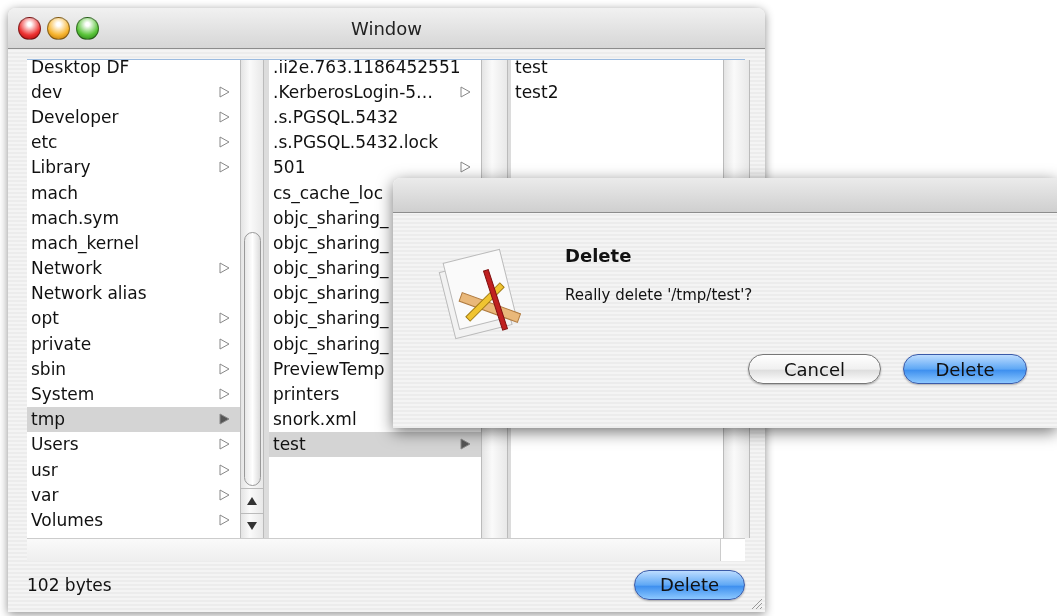 This screenshot has width=1057, height=616. Describe the element at coordinates (58, 28) in the screenshot. I see `minimize-button` at that location.